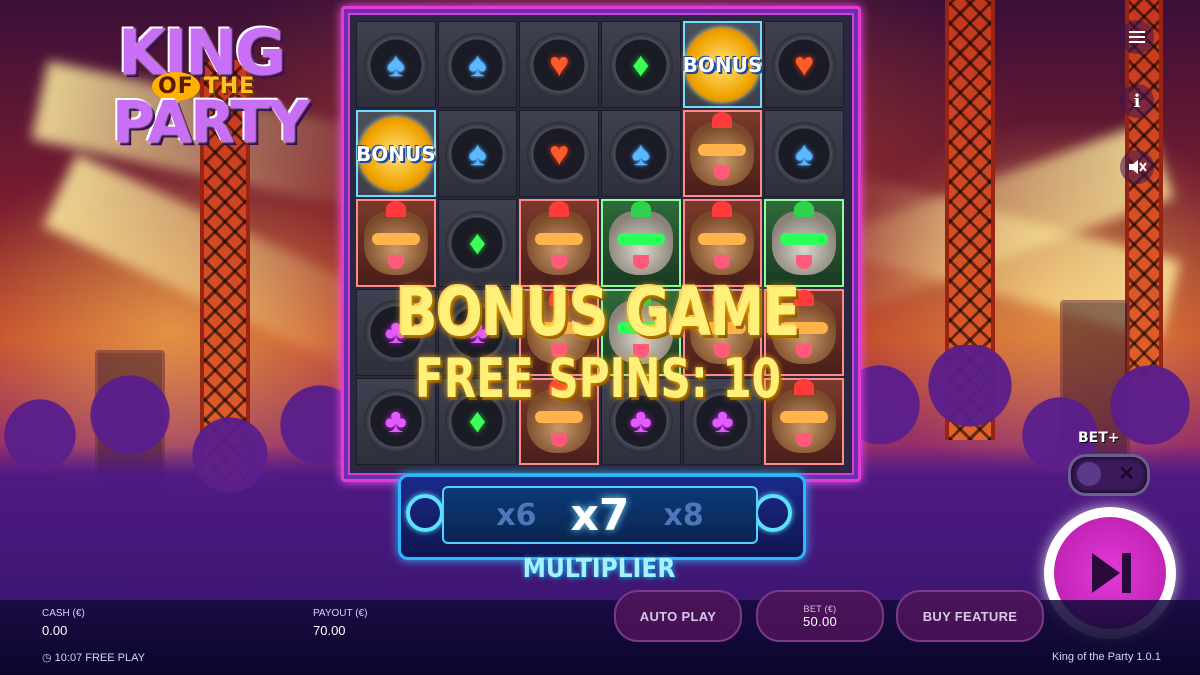  What do you see at coordinates (63, 613) in the screenshot?
I see `cash-label: CASH (€)` at bounding box center [63, 613].